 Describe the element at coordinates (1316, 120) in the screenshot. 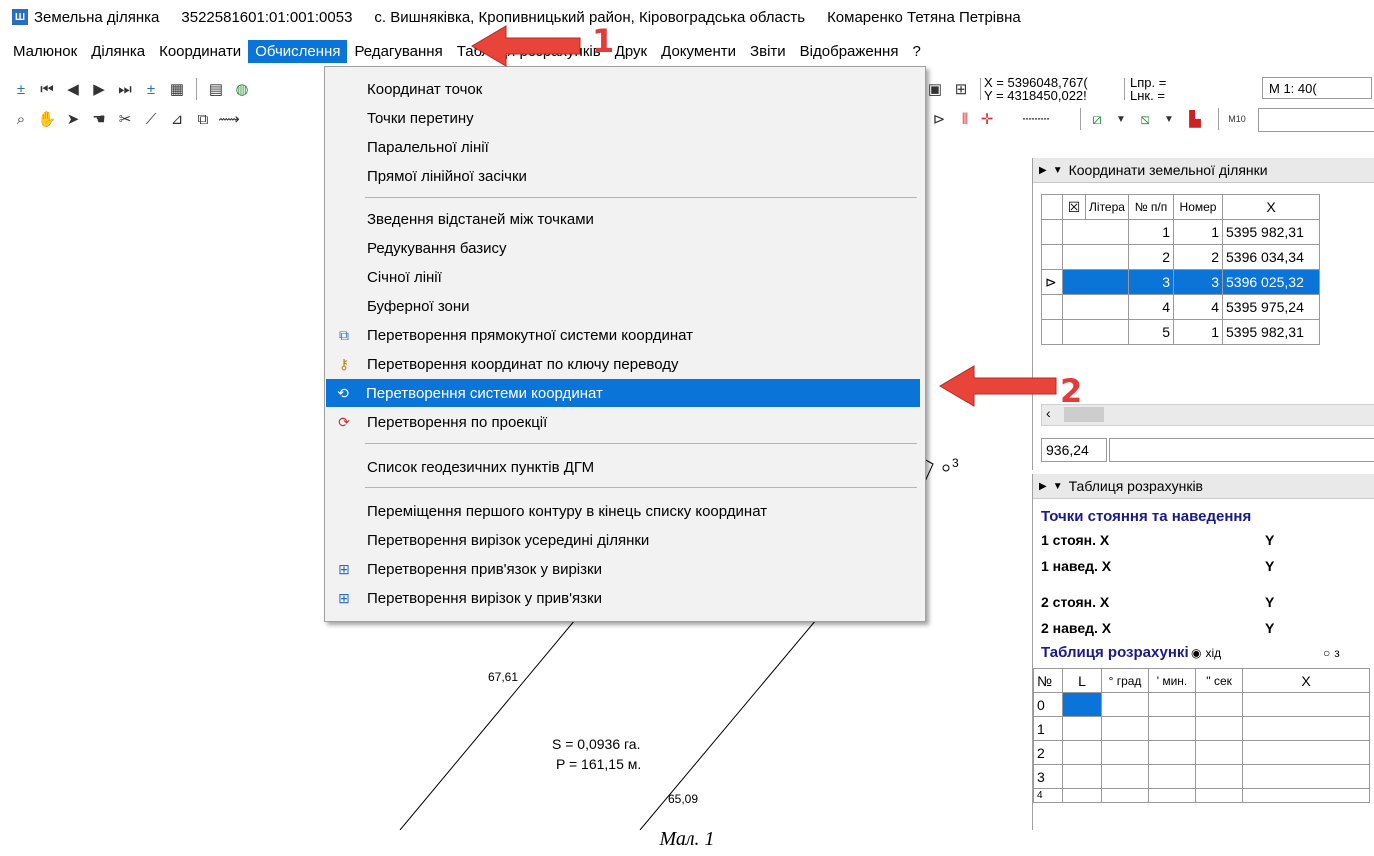

I see `scale-combo` at that location.